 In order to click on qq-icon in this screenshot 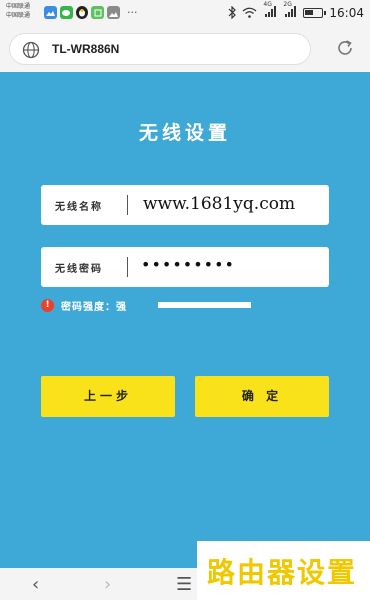, I will do `click(82, 12)`.